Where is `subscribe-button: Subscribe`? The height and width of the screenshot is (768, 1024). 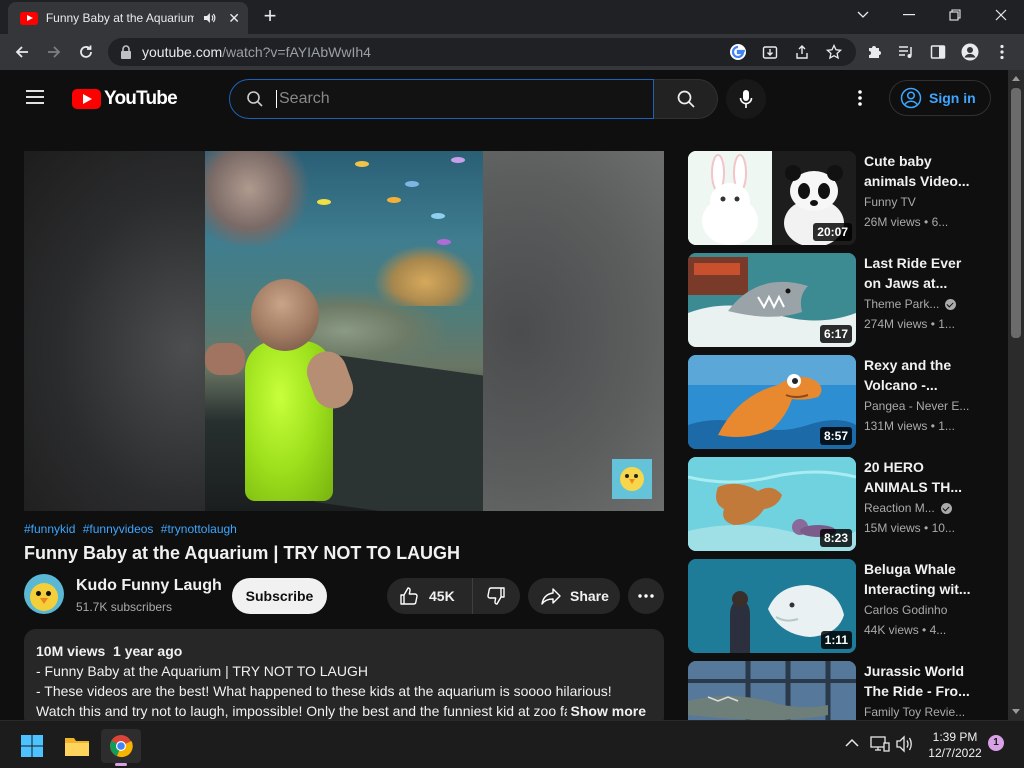 subscribe-button: Subscribe is located at coordinates (279, 596).